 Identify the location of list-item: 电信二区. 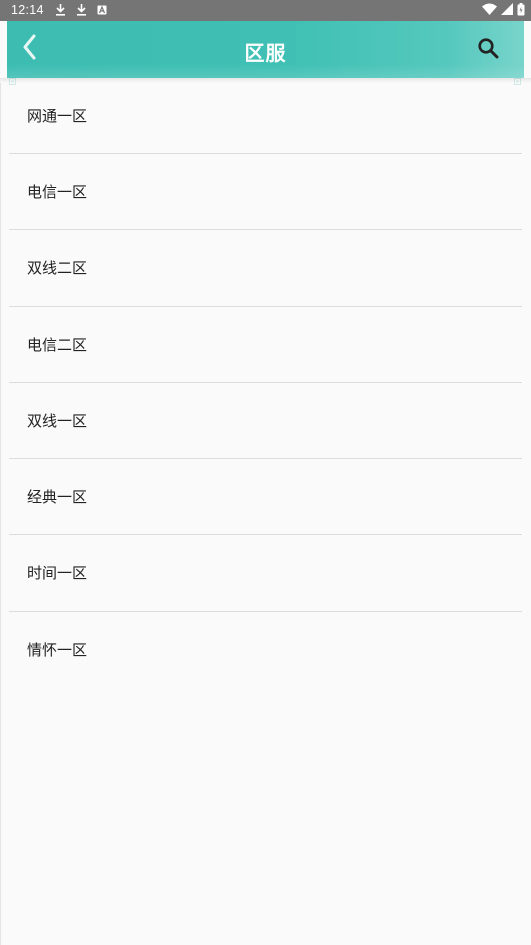
(265, 345).